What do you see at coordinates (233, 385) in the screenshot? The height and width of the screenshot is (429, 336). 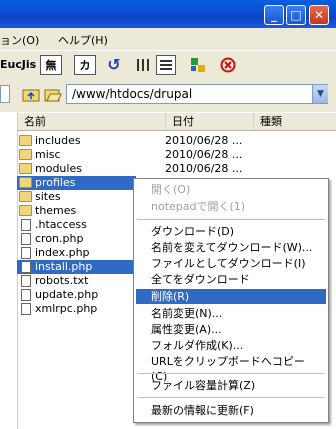 I see `menu-calc-size: ファイル容量計算(Z)` at bounding box center [233, 385].